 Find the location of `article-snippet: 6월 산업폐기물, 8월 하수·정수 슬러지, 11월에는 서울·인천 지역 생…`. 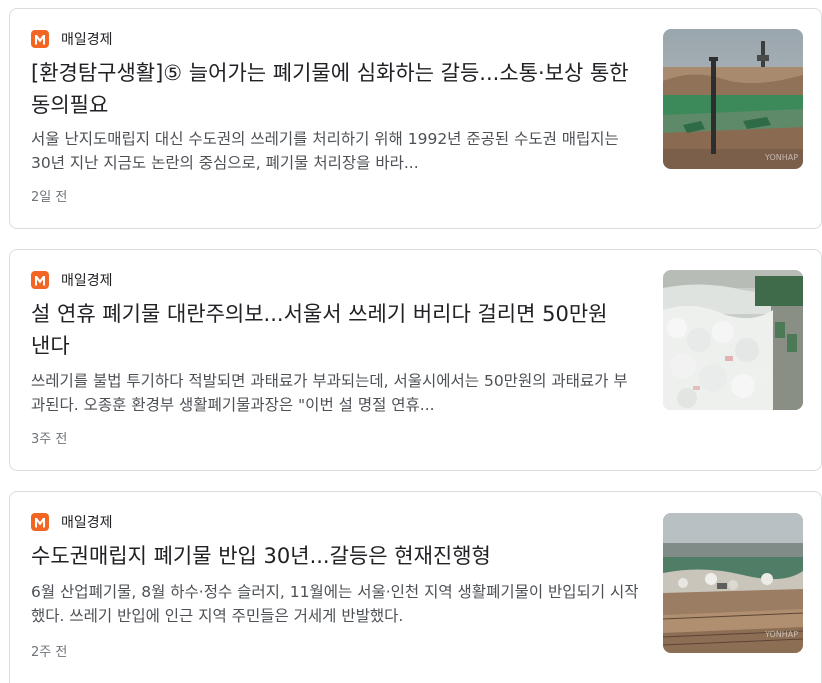

article-snippet: 6월 산업폐기물, 8월 하수·정수 슬러지, 11월에는 서울·인천 지역 생… is located at coordinates (335, 604).